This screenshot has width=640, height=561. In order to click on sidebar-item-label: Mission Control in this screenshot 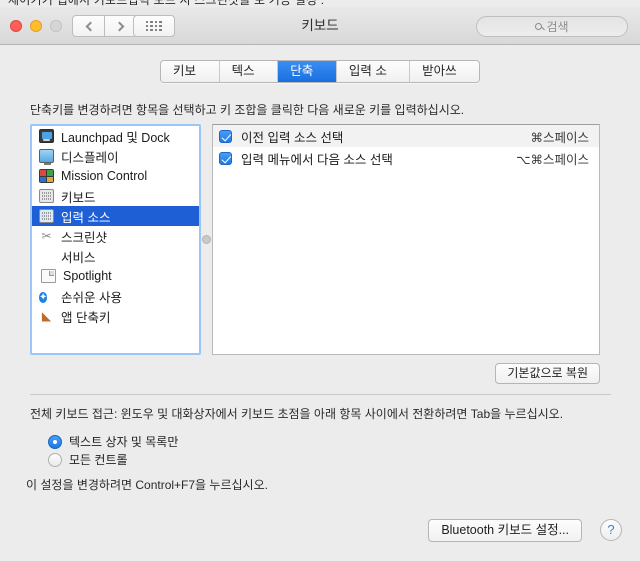, I will do `click(104, 176)`.